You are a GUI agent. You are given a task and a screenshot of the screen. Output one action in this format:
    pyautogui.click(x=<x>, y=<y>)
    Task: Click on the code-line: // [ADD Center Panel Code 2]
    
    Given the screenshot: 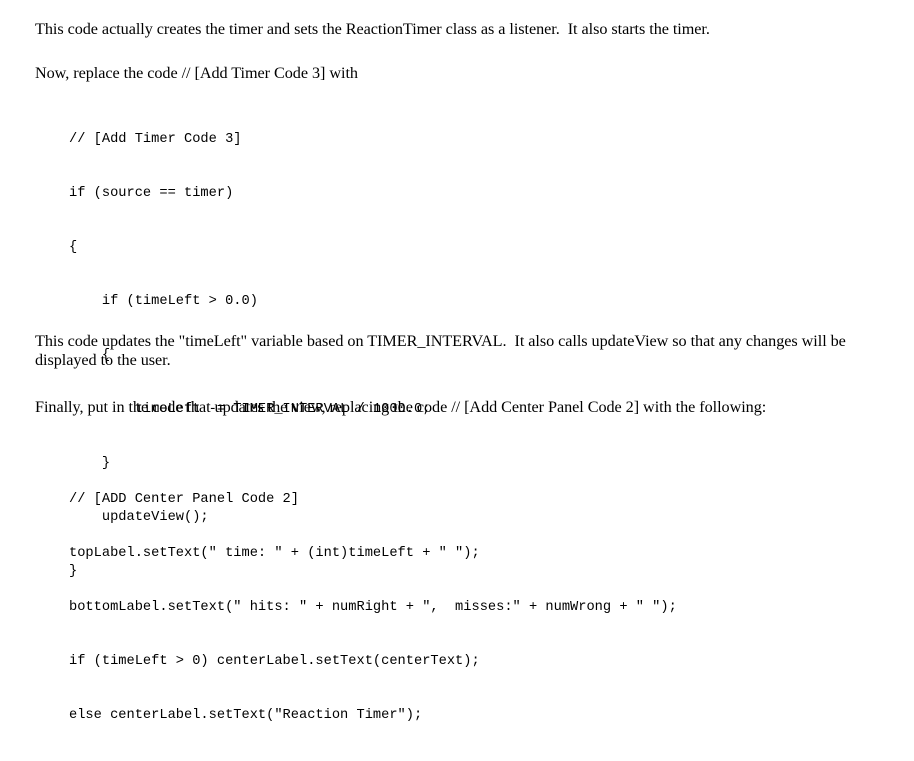 What is the action you would take?
    pyautogui.click(x=184, y=499)
    